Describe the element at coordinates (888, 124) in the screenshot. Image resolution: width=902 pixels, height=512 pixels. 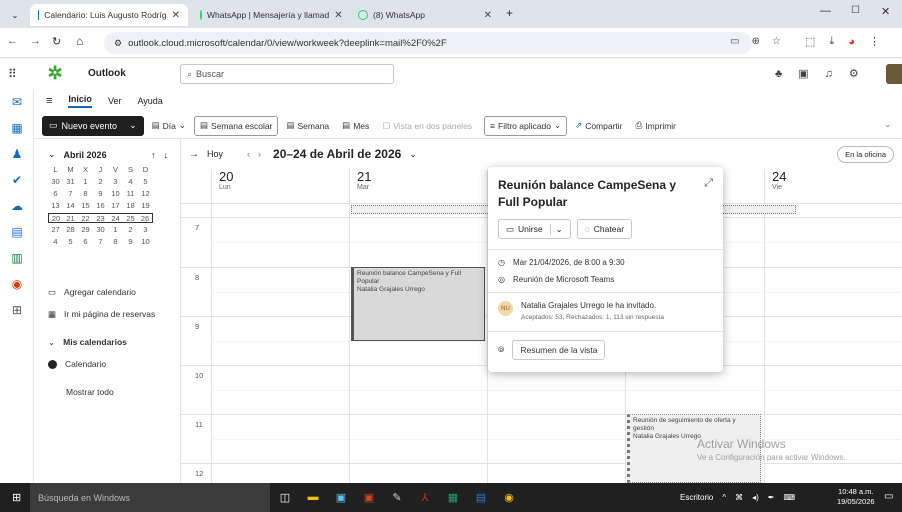
I see `ribbon-expand-icon: ⌄` at that location.